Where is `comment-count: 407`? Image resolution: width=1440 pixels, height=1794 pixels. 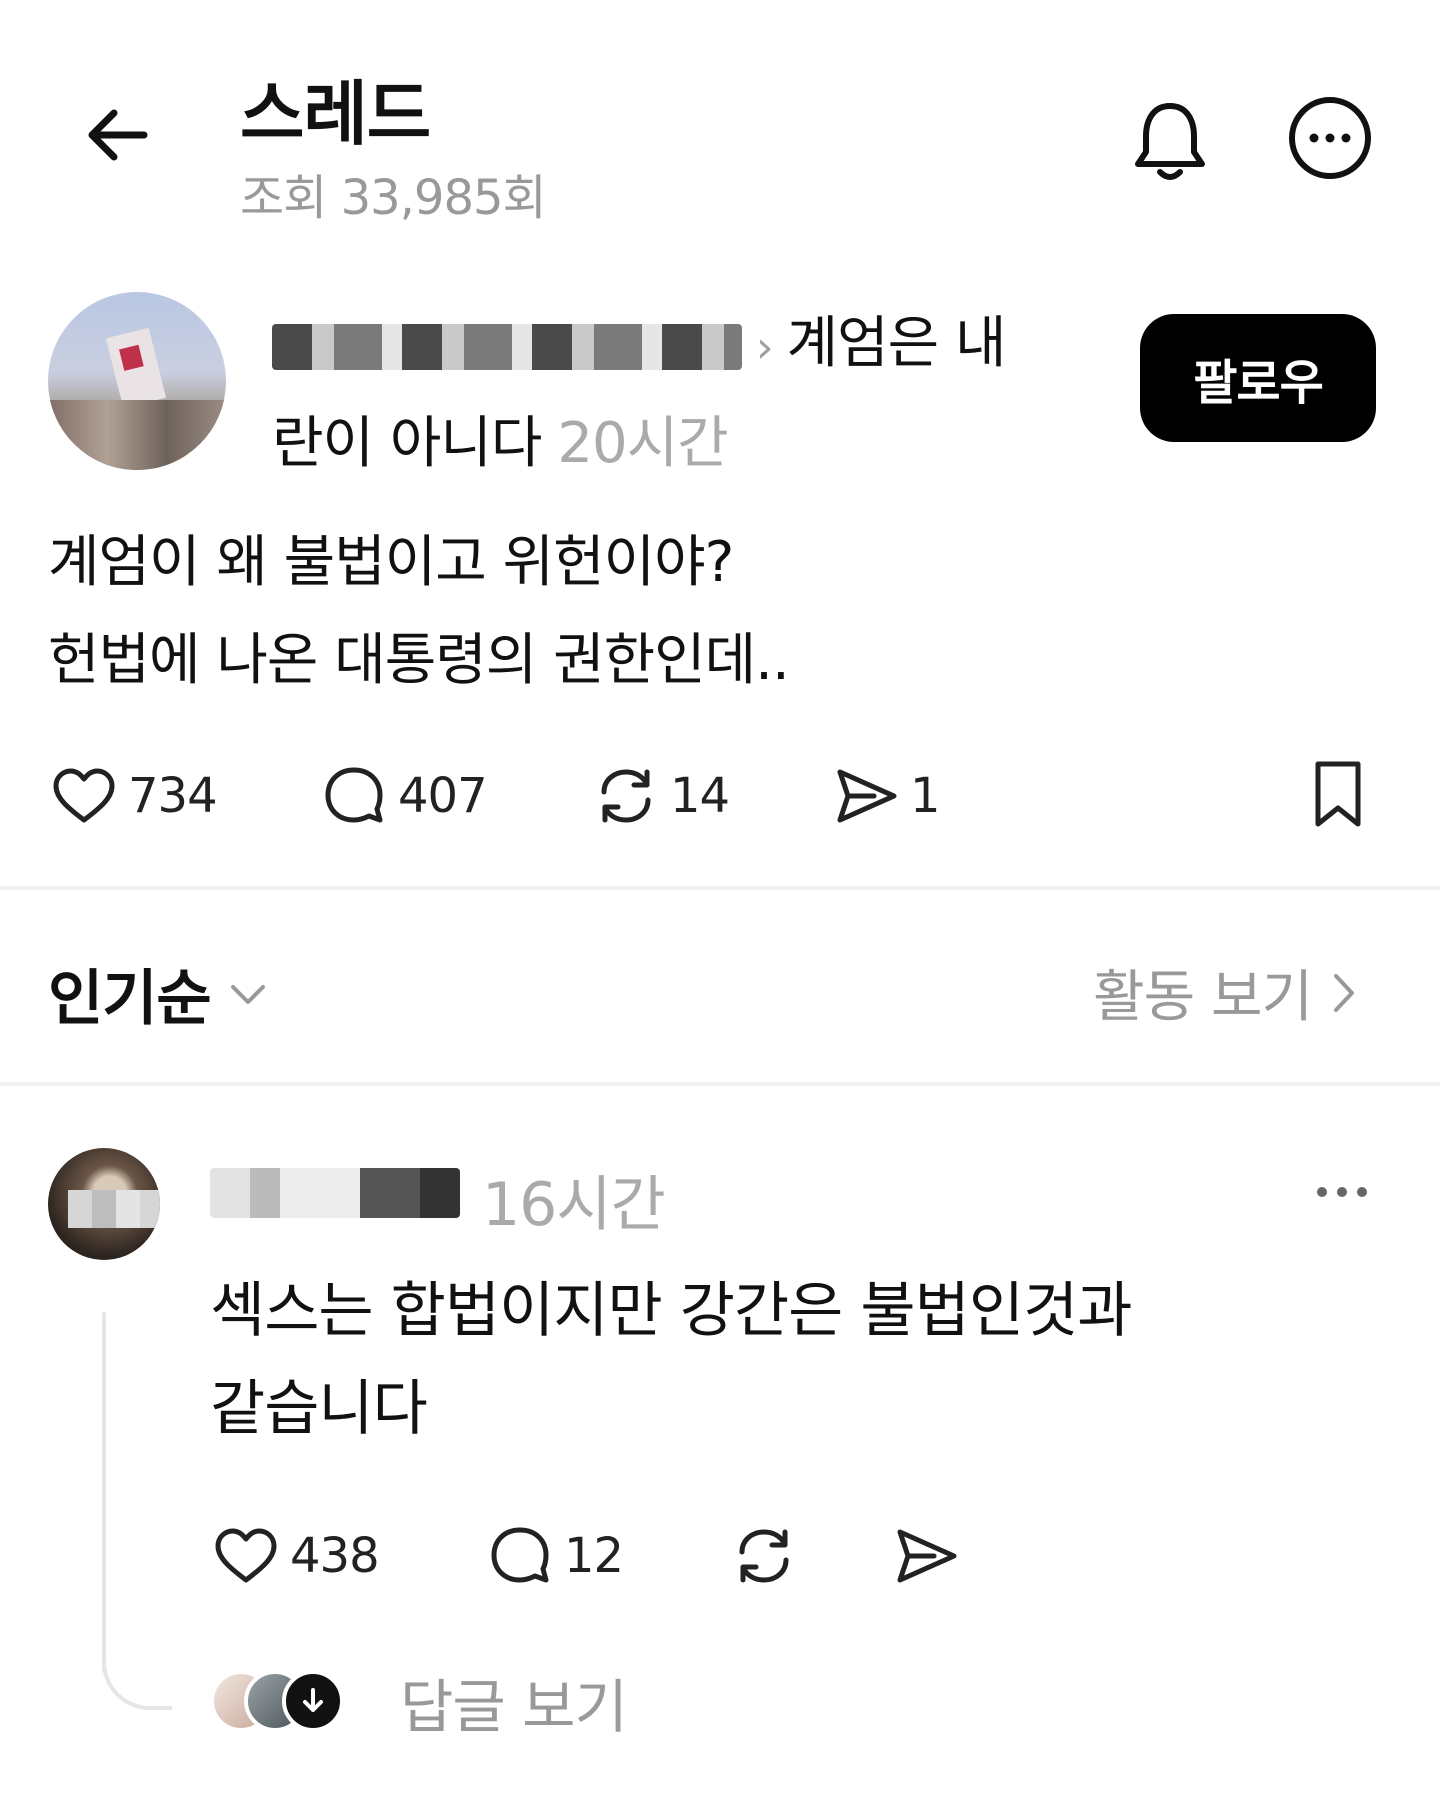 comment-count: 407 is located at coordinates (443, 796).